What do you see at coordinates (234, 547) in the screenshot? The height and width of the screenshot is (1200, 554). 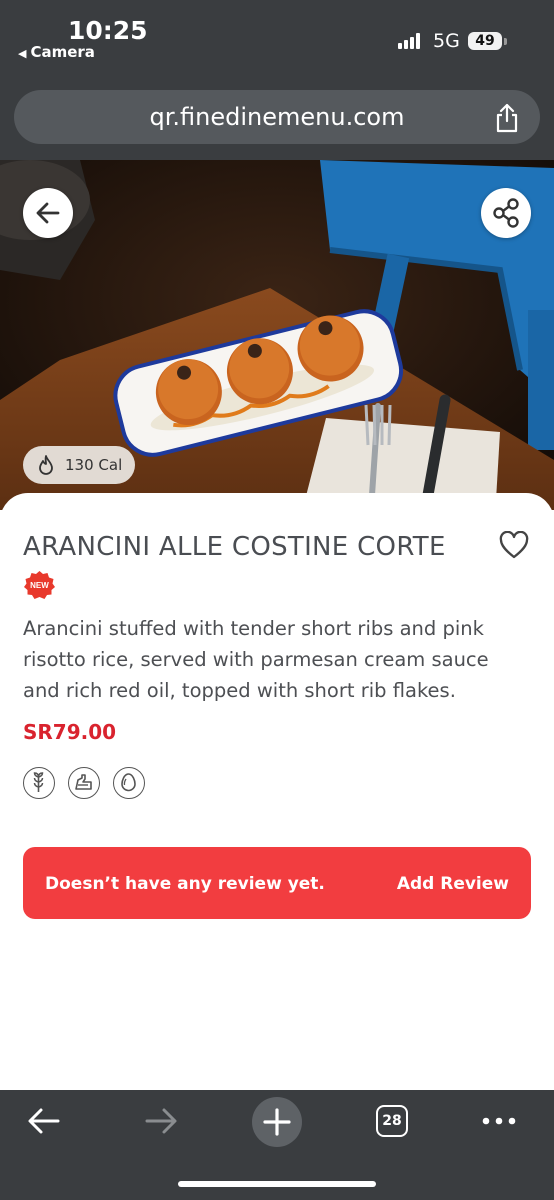 I see `dish-title: ARANCINI ALLE COSTINE CORTE` at bounding box center [234, 547].